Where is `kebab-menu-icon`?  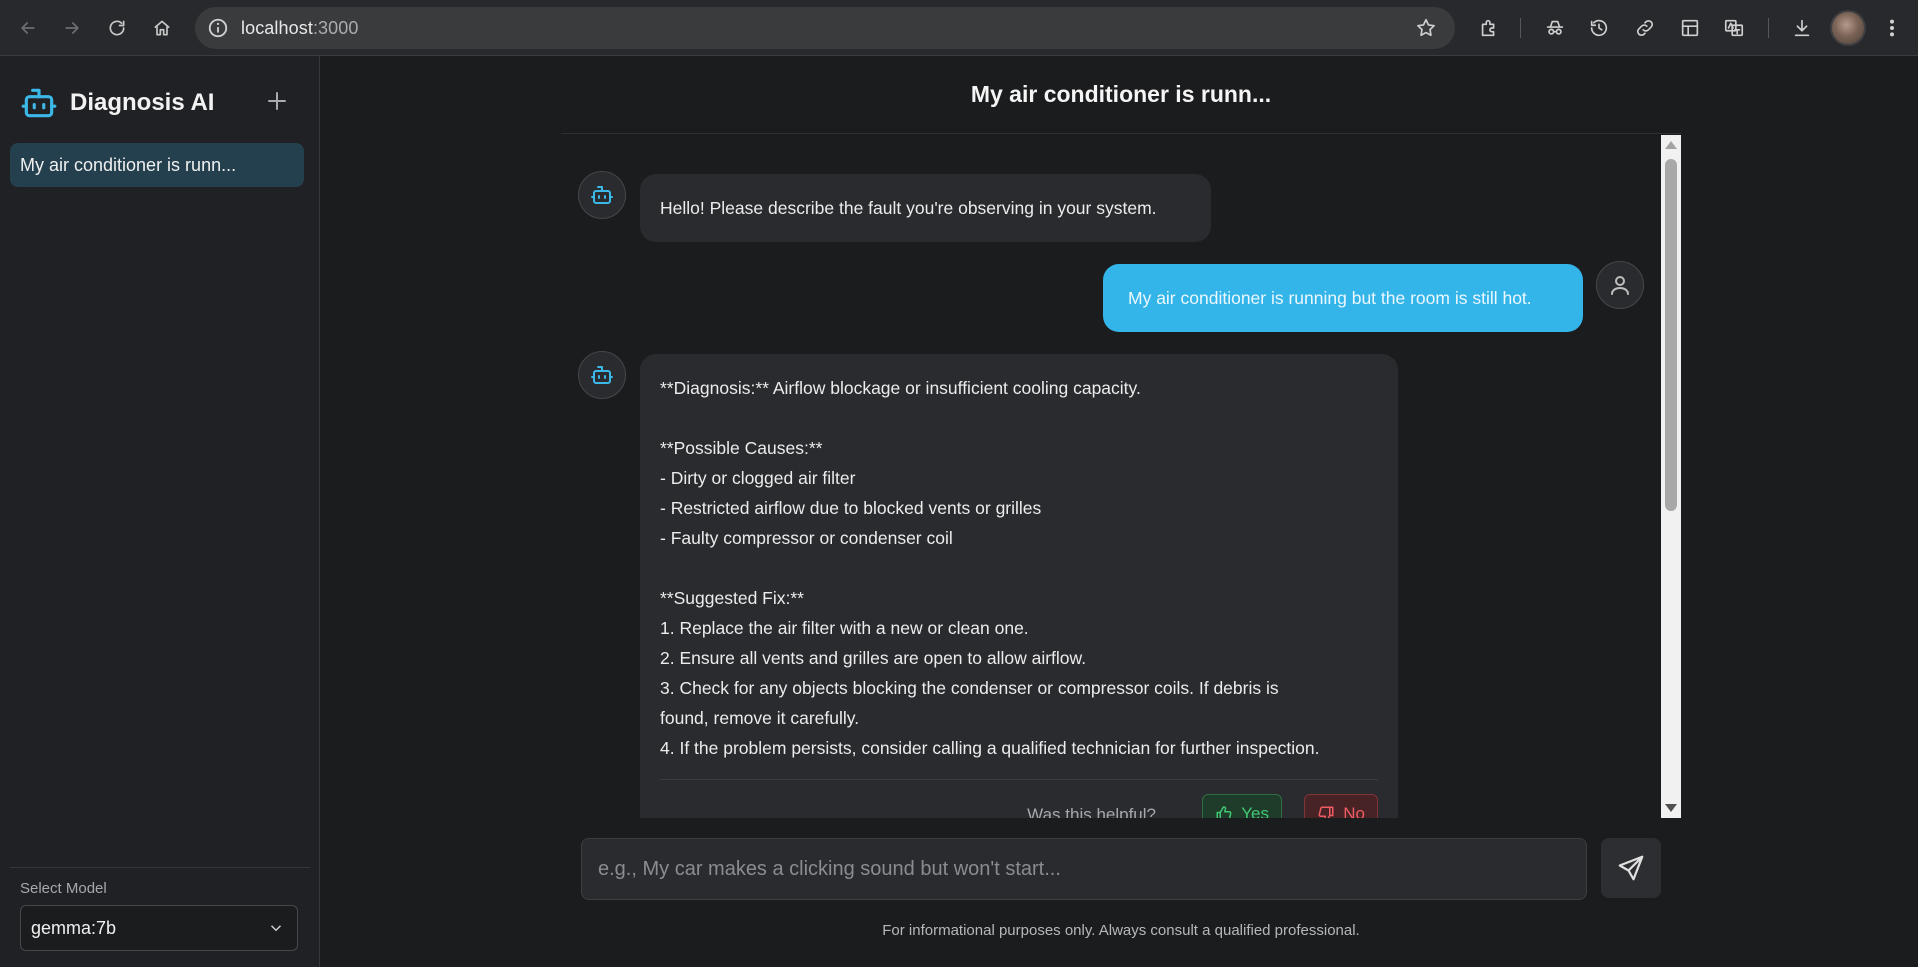
kebab-menu-icon is located at coordinates (1892, 28).